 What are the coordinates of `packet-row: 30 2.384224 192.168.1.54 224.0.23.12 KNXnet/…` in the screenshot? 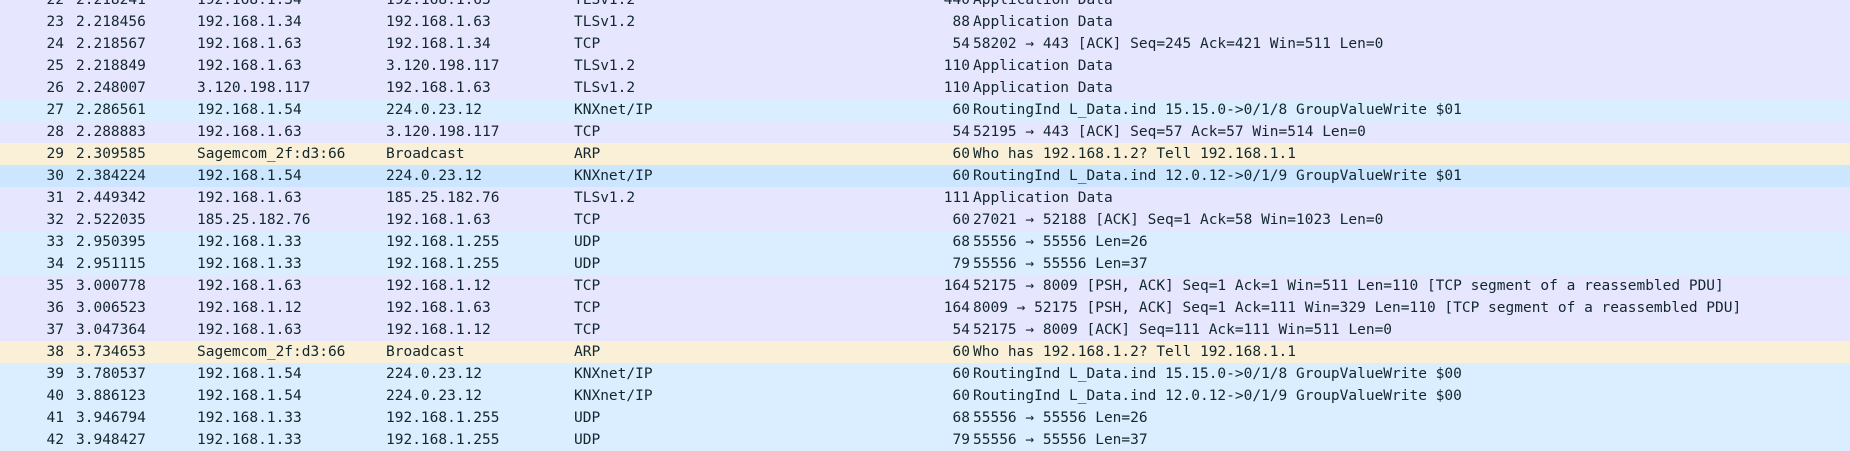 It's located at (925, 176).